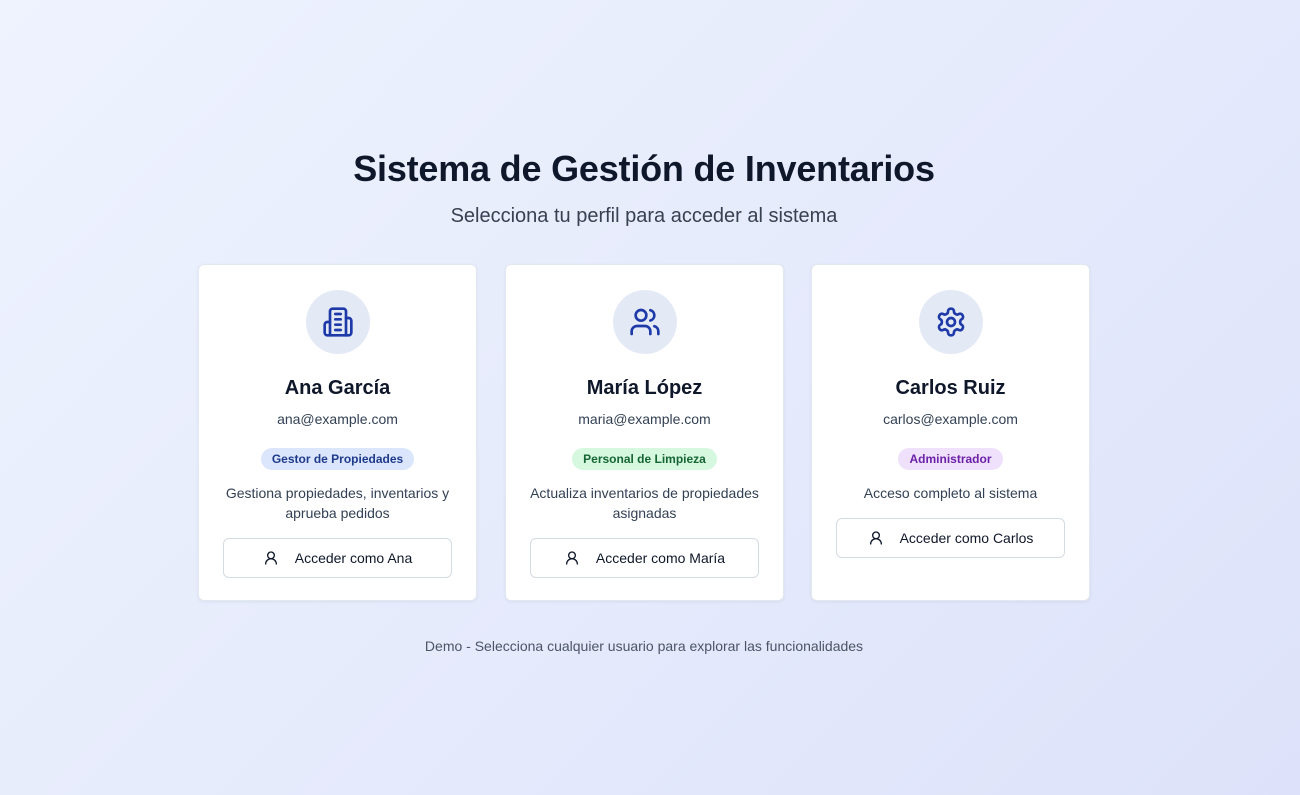  Describe the element at coordinates (950, 388) in the screenshot. I see `profile-name: Carlos Ruiz` at that location.